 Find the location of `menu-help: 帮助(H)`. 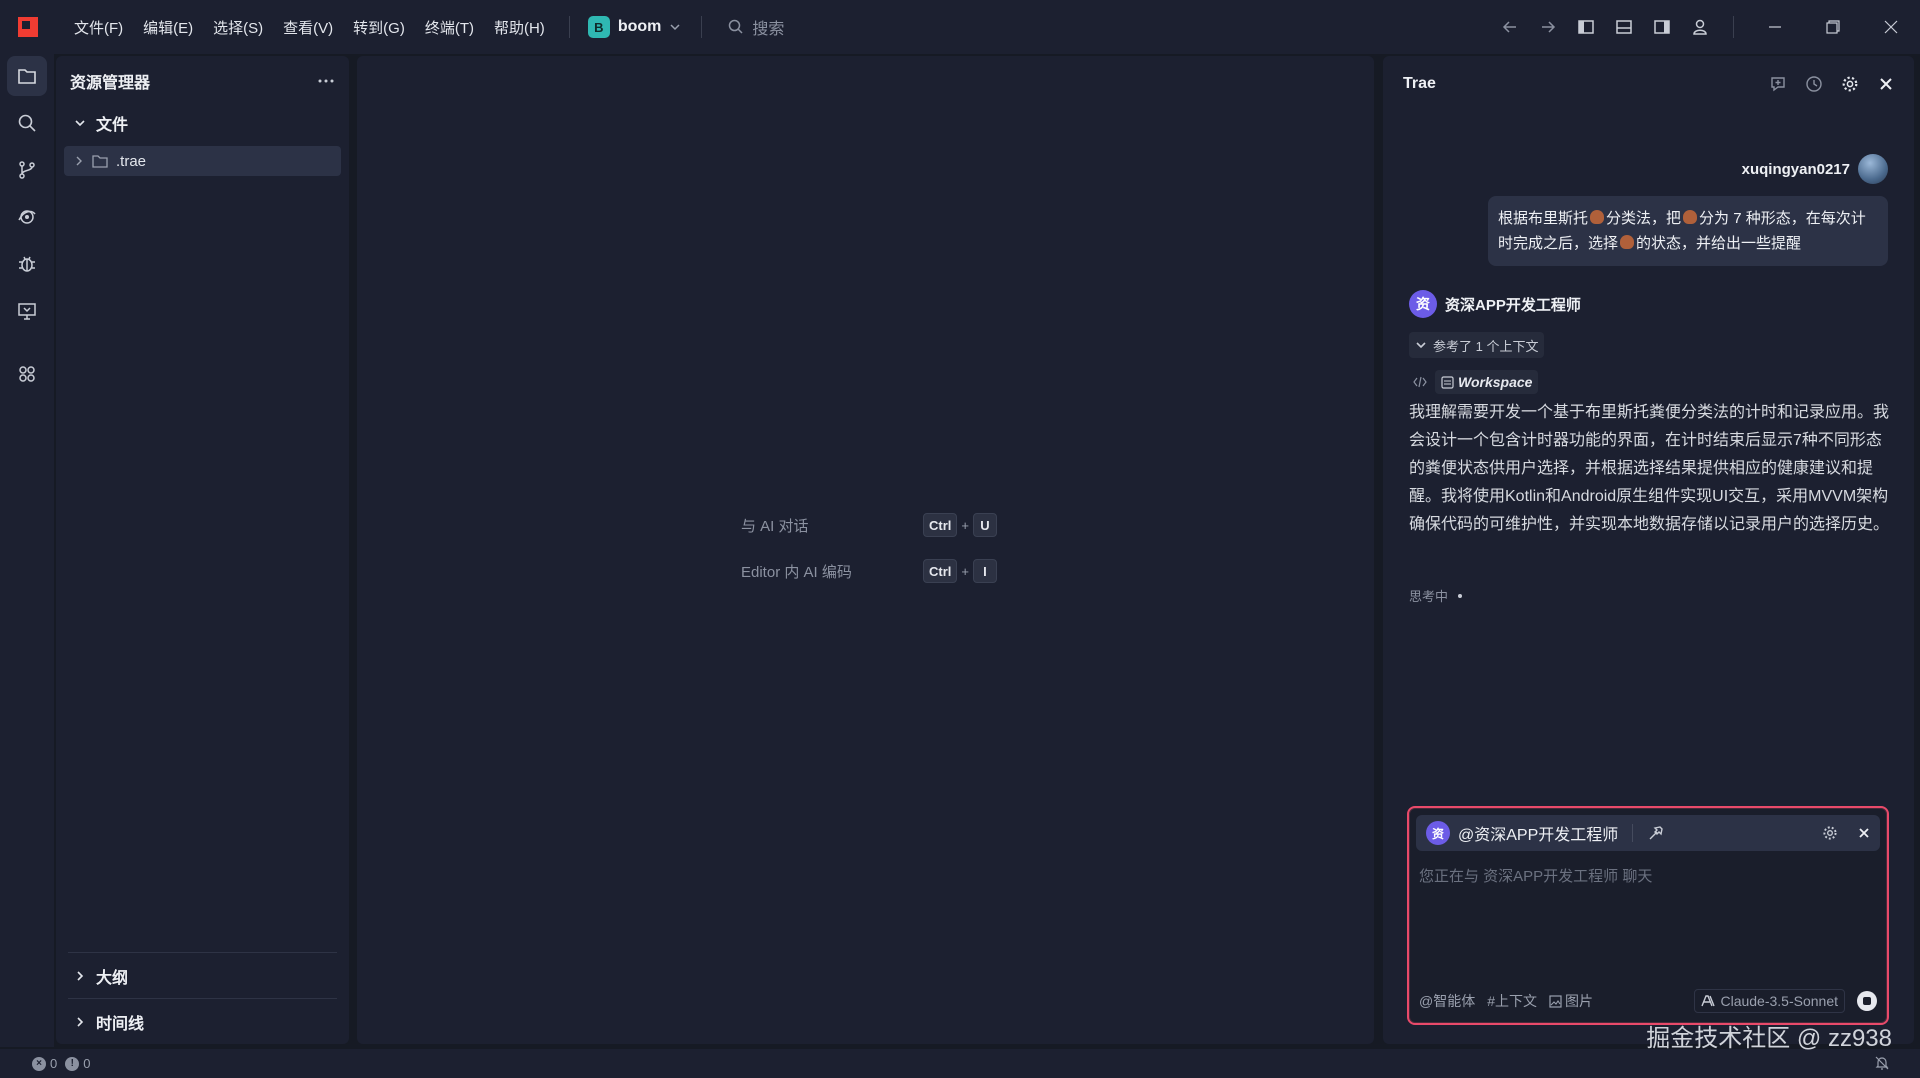

menu-help: 帮助(H) is located at coordinates (519, 27).